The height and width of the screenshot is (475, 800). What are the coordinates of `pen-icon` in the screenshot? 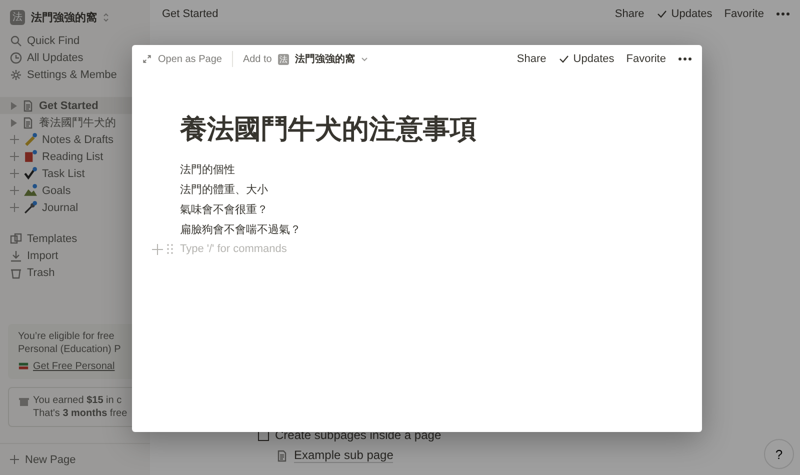 It's located at (30, 139).